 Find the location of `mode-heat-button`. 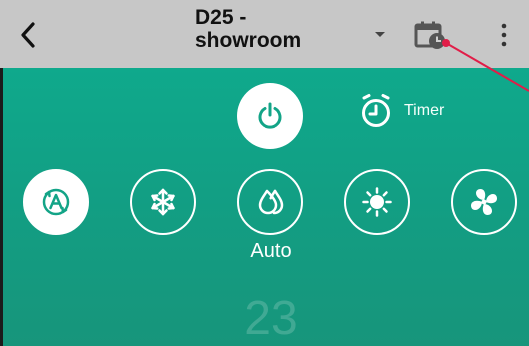

mode-heat-button is located at coordinates (377, 202).